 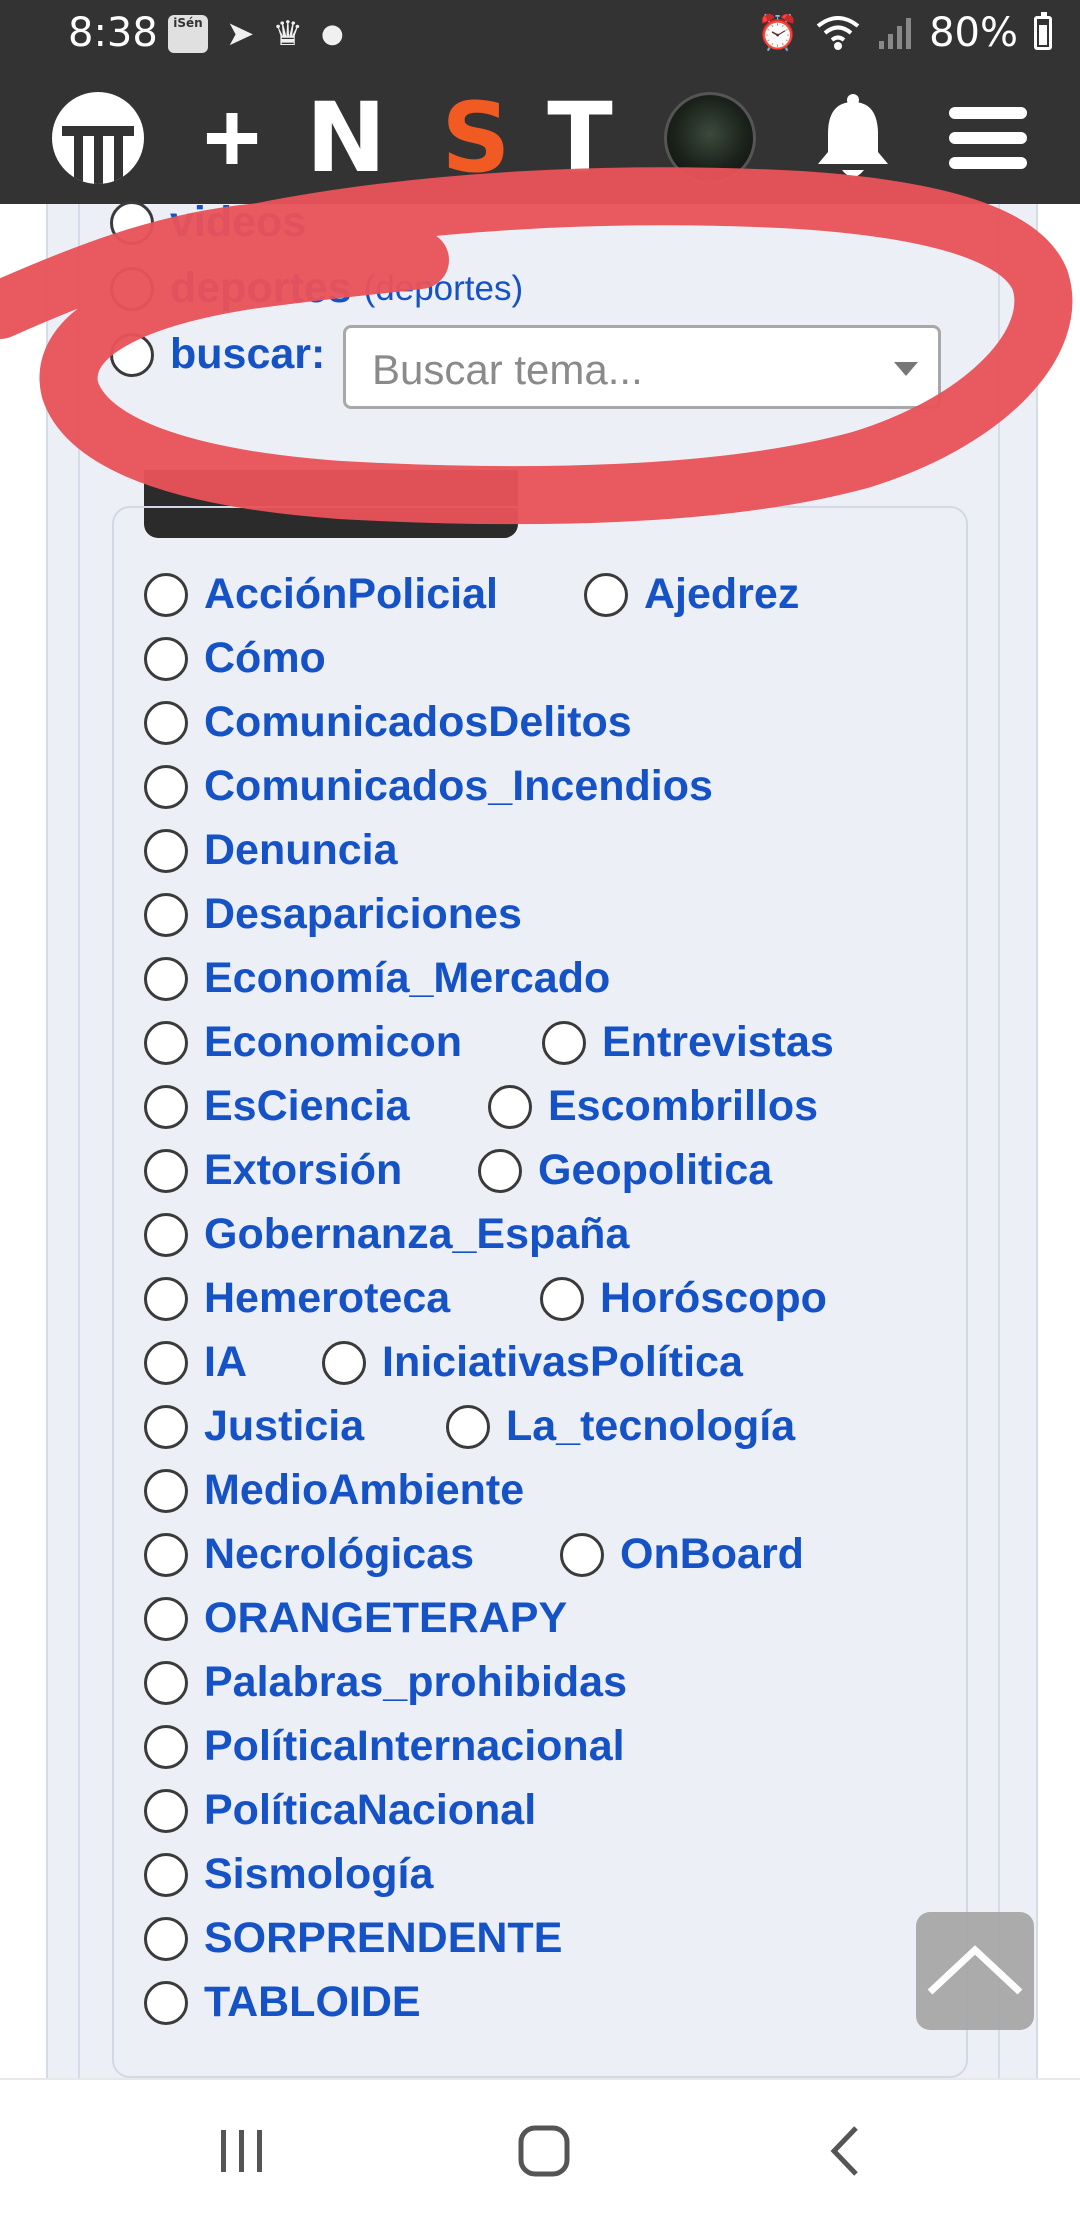 What do you see at coordinates (975, 1971) in the screenshot?
I see `scroll-to-top-button` at bounding box center [975, 1971].